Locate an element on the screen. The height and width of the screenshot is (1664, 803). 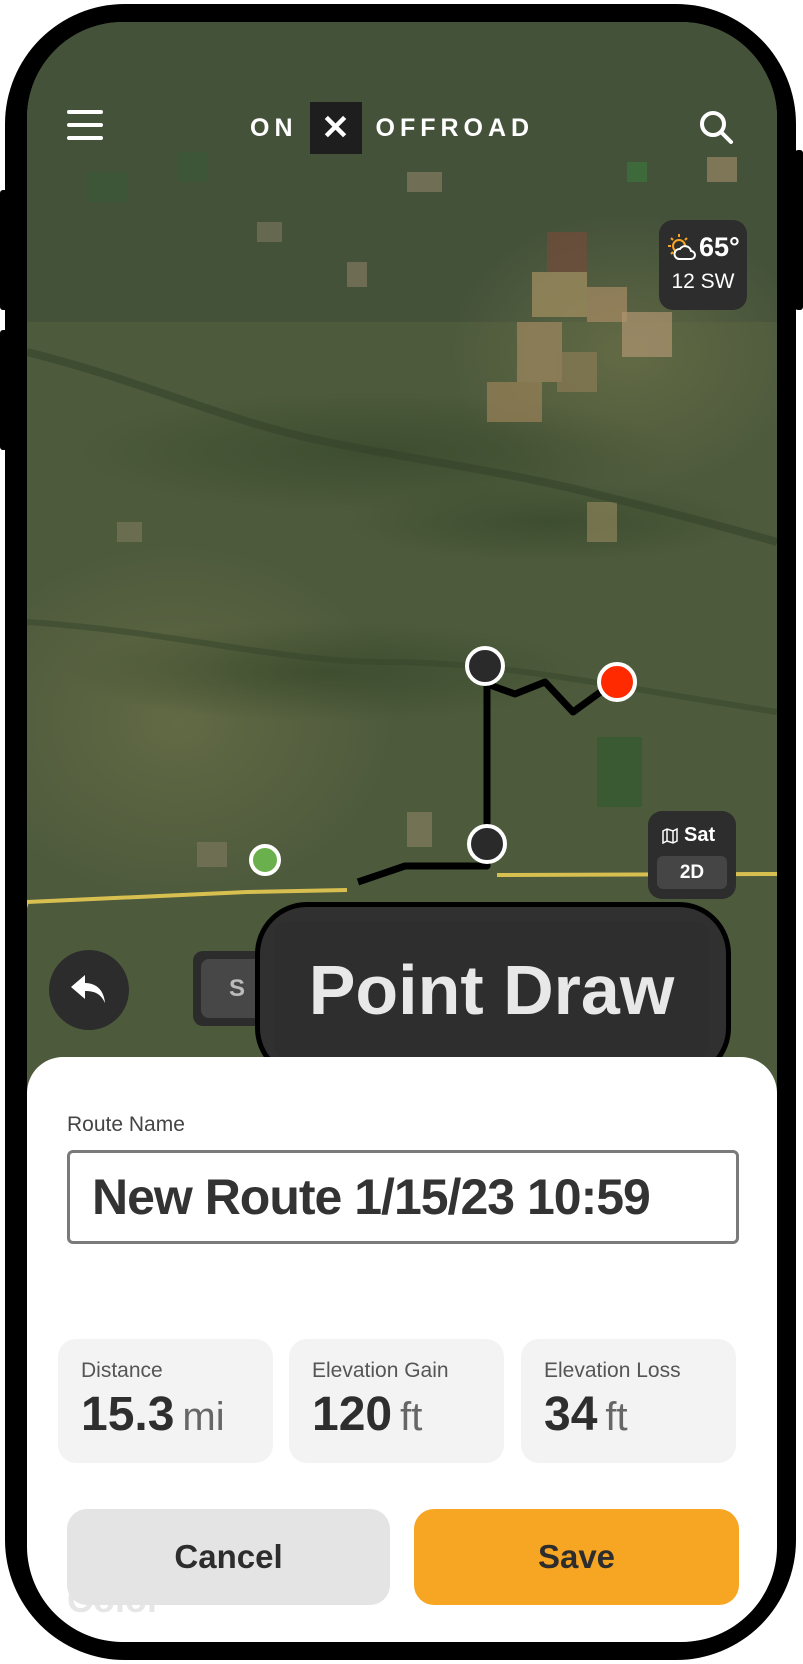
stat-value: 34 ft is located at coordinates (586, 1414).